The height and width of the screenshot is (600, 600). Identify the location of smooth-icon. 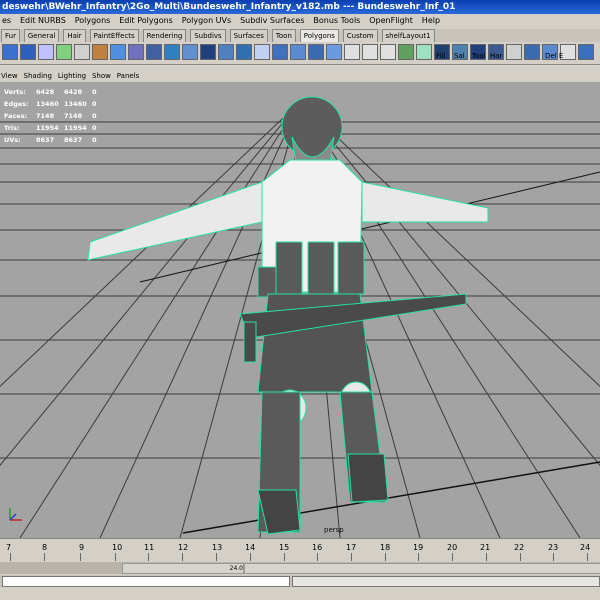
(172, 52).